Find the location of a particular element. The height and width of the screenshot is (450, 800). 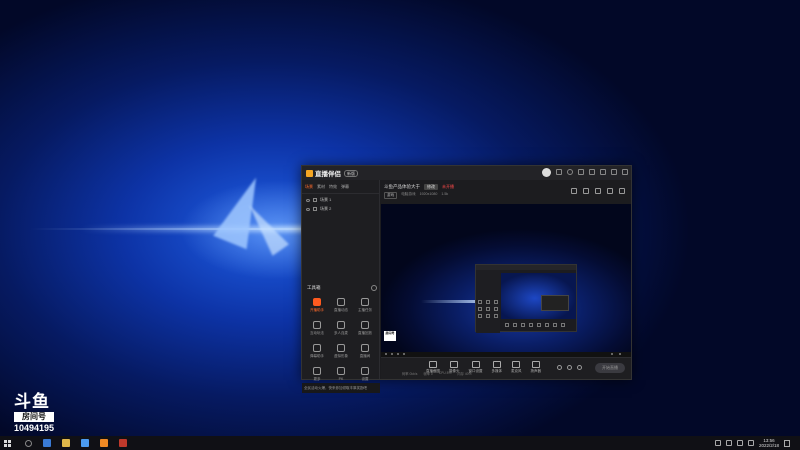

tool-tasks: 主播任务 is located at coordinates (365, 305).